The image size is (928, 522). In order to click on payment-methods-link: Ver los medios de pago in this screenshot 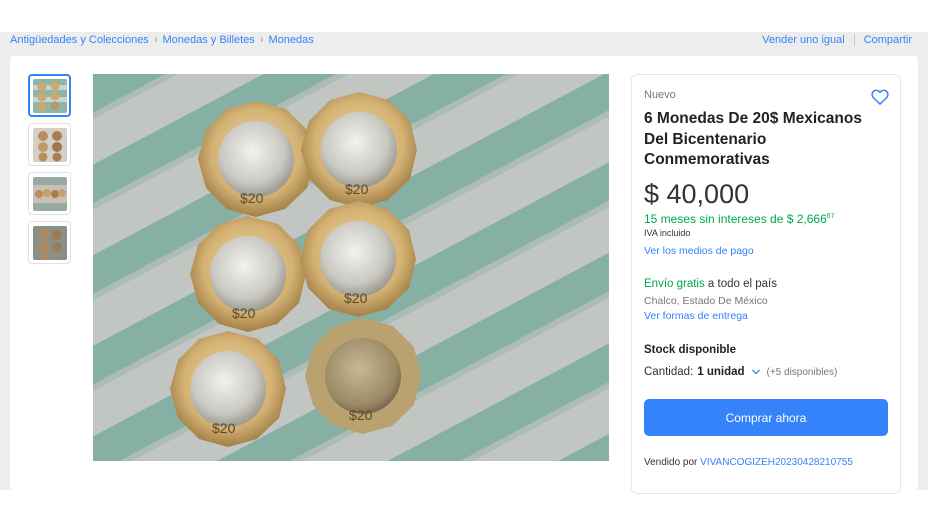, I will do `click(699, 251)`.